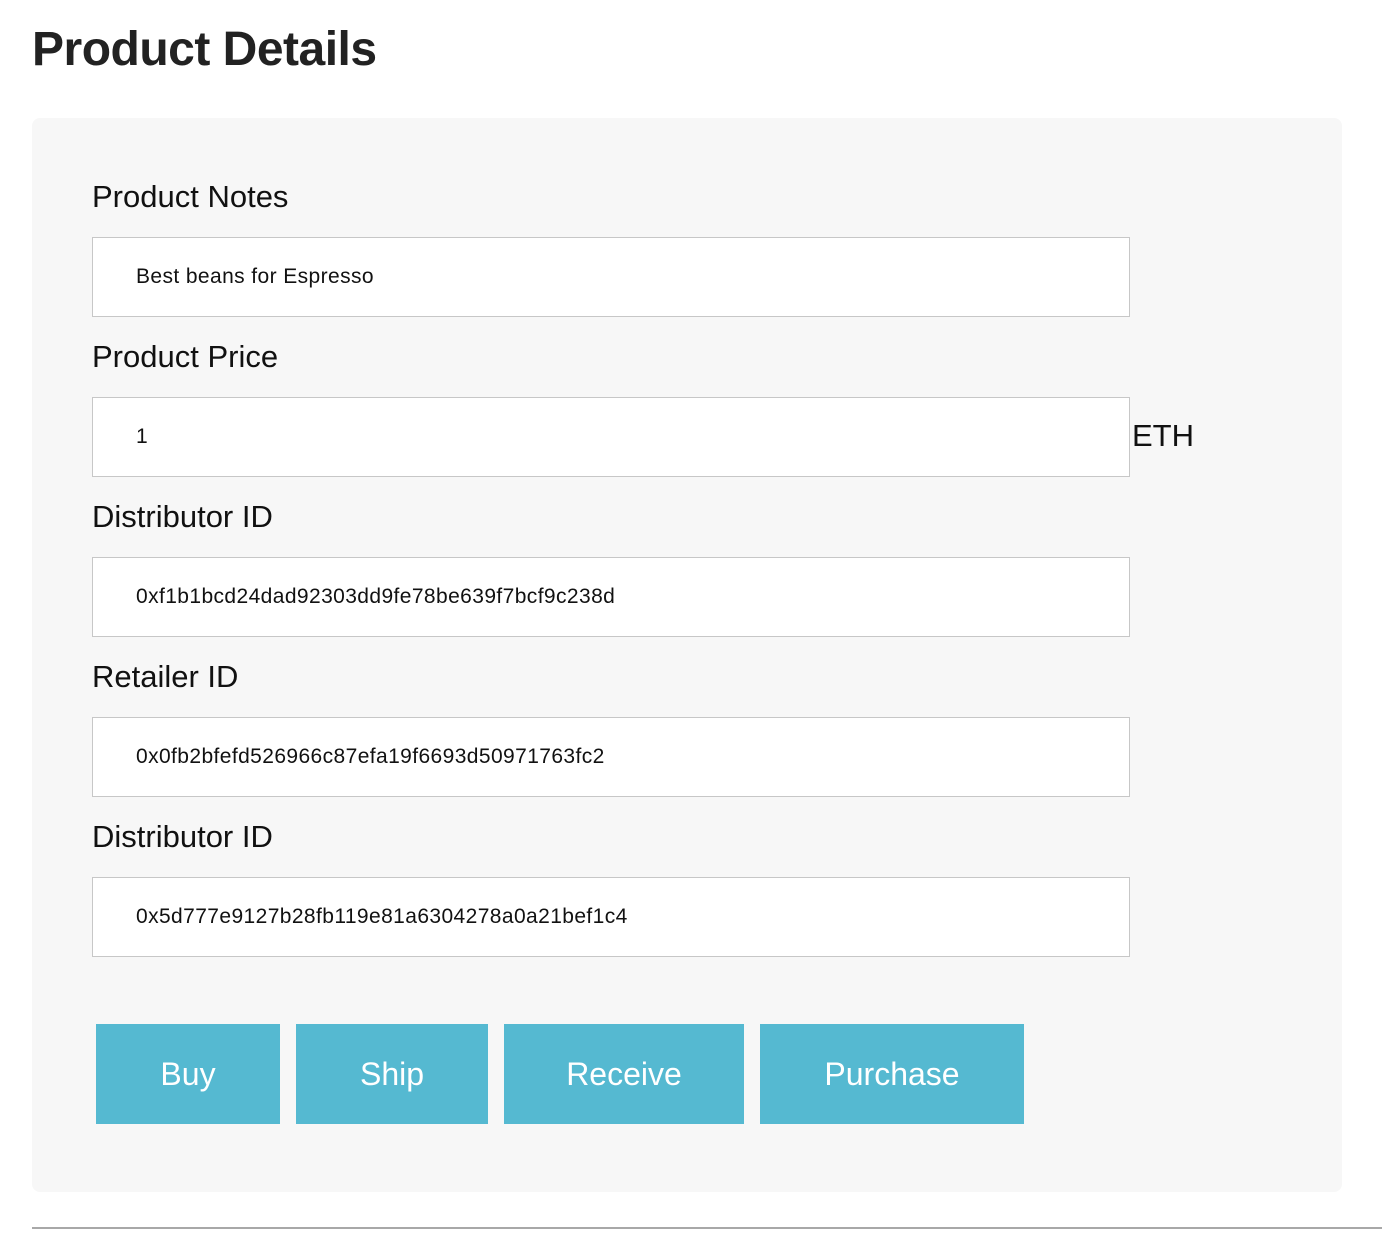 The image size is (1382, 1234). I want to click on retailer-id-label: Retailer ID, so click(165, 676).